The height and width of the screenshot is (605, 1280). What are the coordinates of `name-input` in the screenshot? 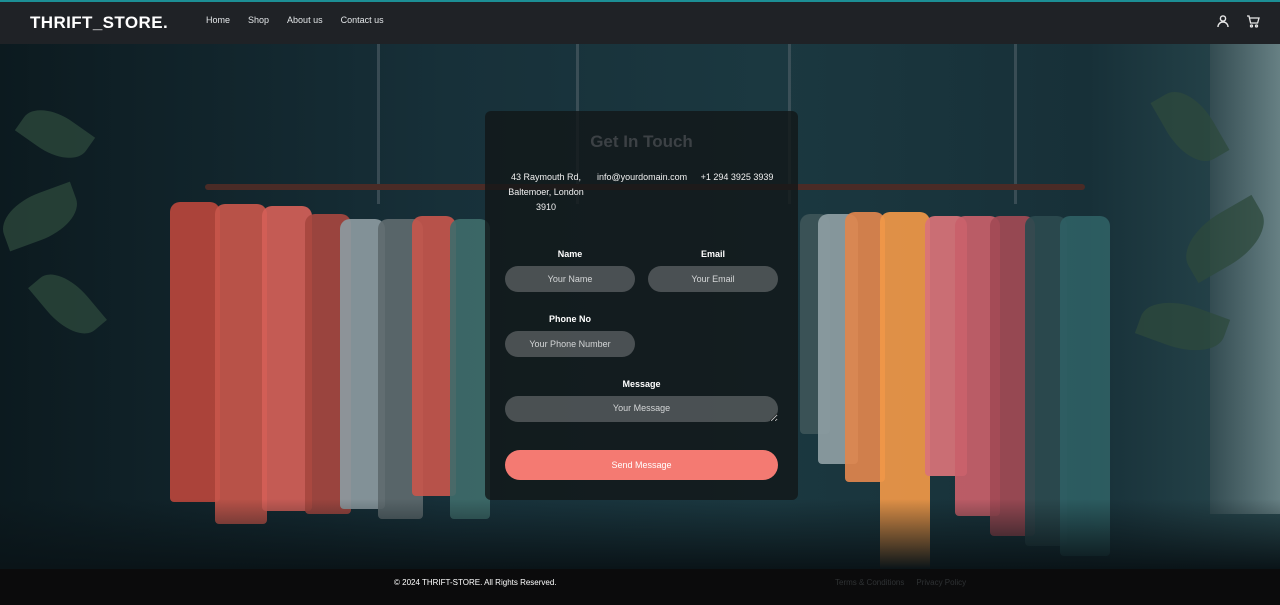 It's located at (570, 279).